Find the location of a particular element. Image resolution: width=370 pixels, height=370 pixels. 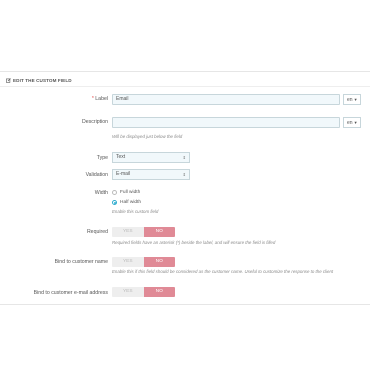

description-help-text: Will be displayed just below the field is located at coordinates (147, 136).